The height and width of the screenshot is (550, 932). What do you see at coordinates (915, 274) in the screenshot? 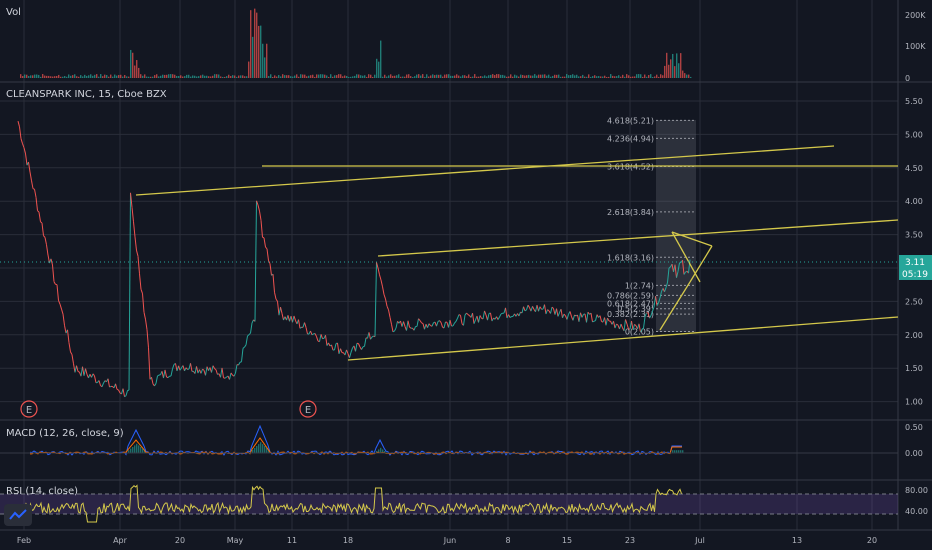
I see `countdown-badge: 05:19` at bounding box center [915, 274].